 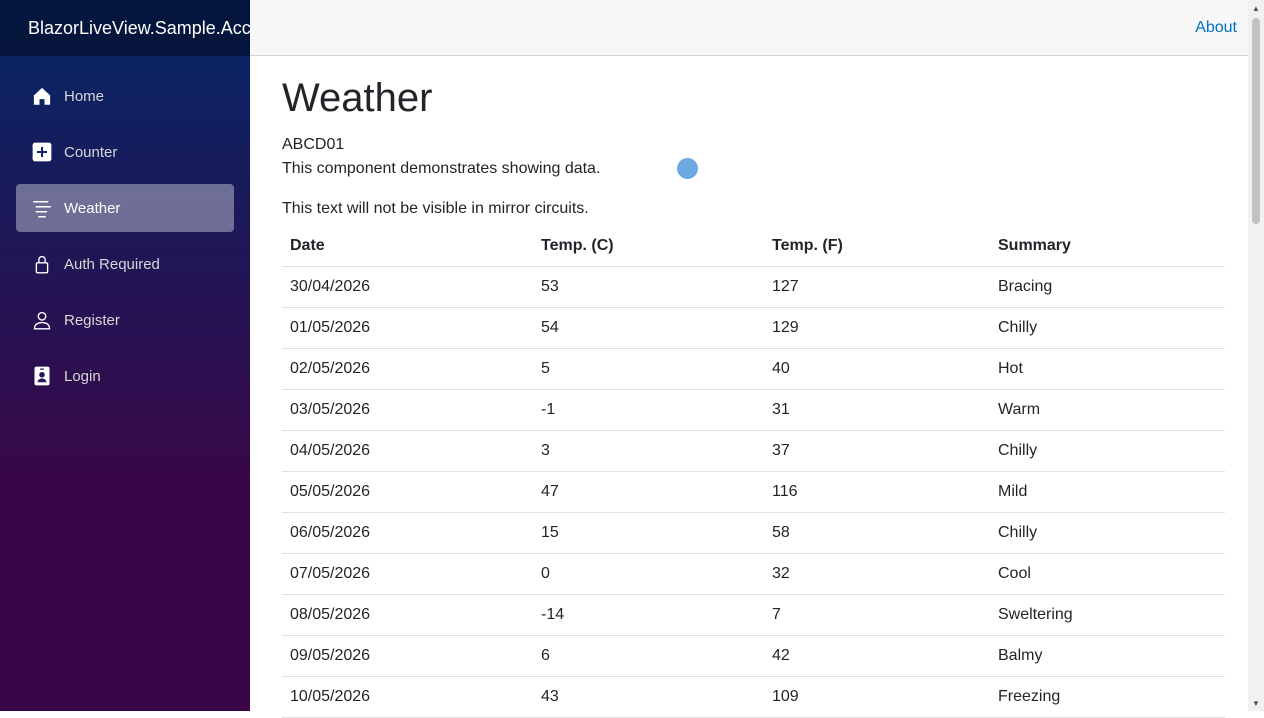 What do you see at coordinates (1107, 287) in the screenshot?
I see `table-cell: Bracing` at bounding box center [1107, 287].